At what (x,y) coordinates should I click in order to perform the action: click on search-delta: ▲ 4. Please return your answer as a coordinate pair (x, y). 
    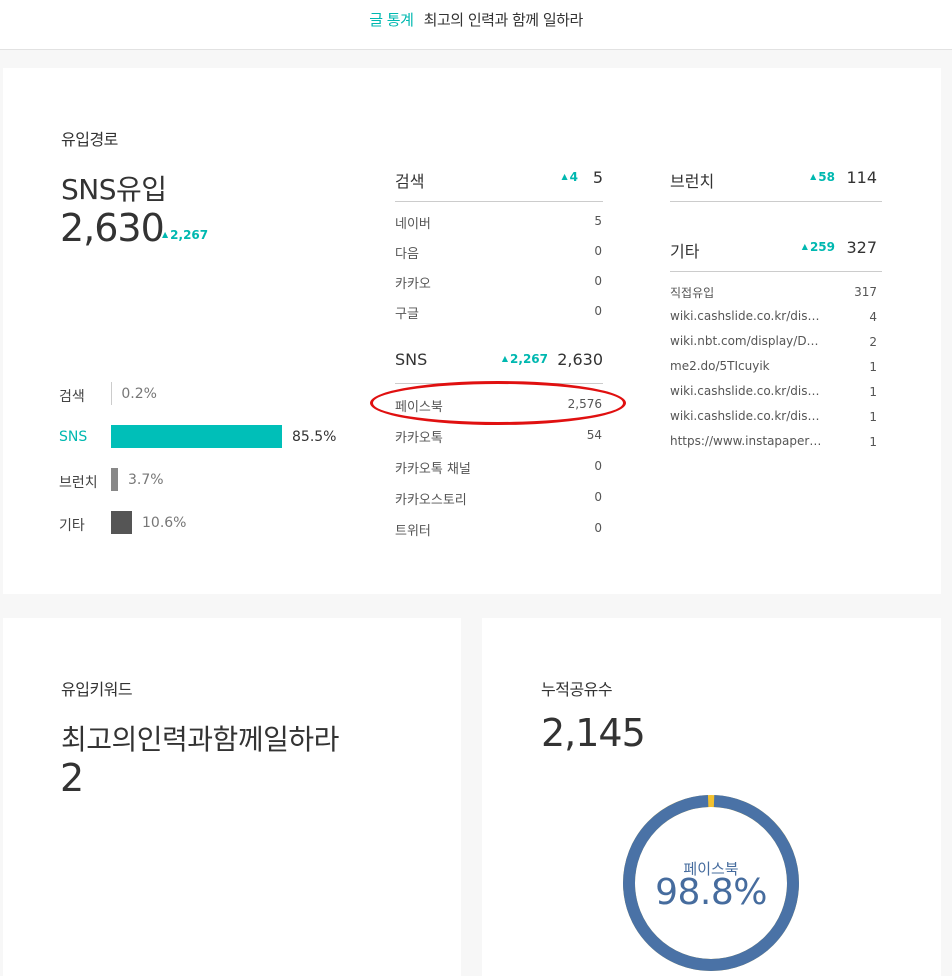
    Looking at the image, I should click on (569, 177).